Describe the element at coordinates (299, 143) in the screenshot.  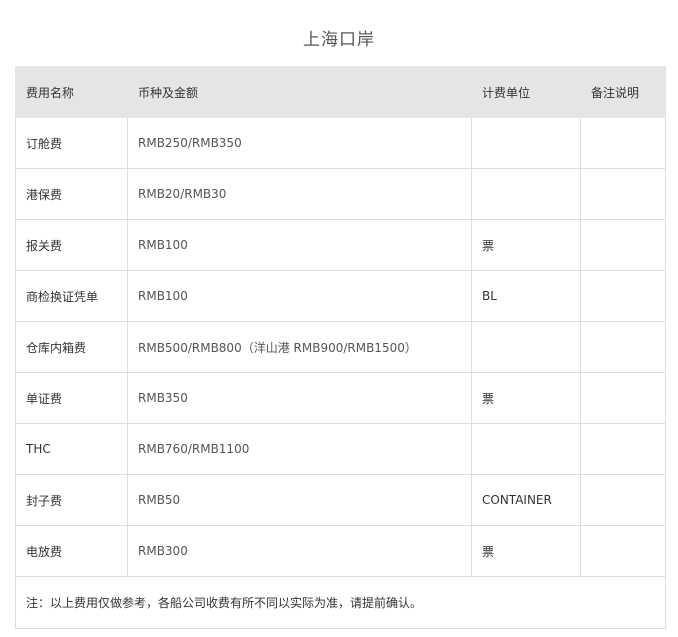
I see `amount-cell: RMB250/RMB350` at that location.